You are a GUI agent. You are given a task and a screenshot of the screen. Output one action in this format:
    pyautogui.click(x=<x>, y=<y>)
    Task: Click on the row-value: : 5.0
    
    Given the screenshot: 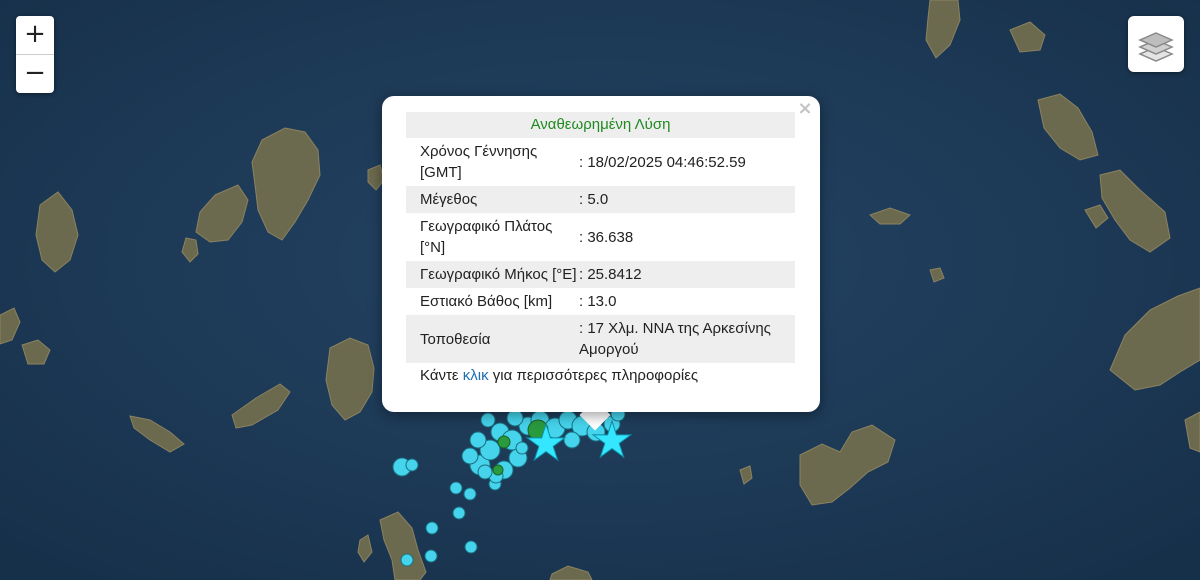 What is the action you would take?
    pyautogui.click(x=594, y=199)
    